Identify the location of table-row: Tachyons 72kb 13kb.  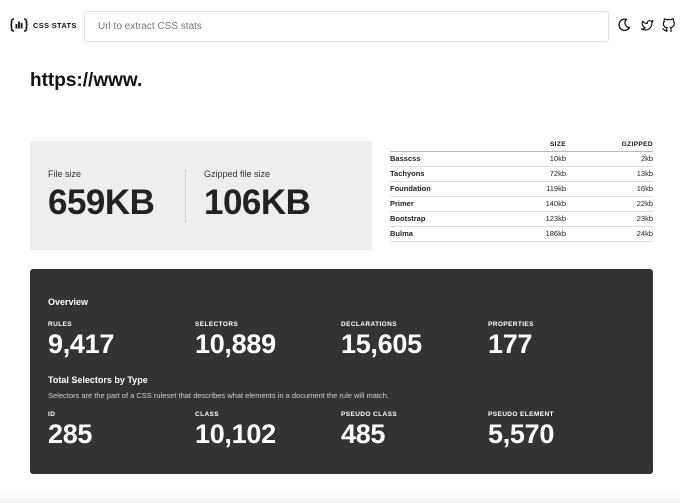
(521, 174).